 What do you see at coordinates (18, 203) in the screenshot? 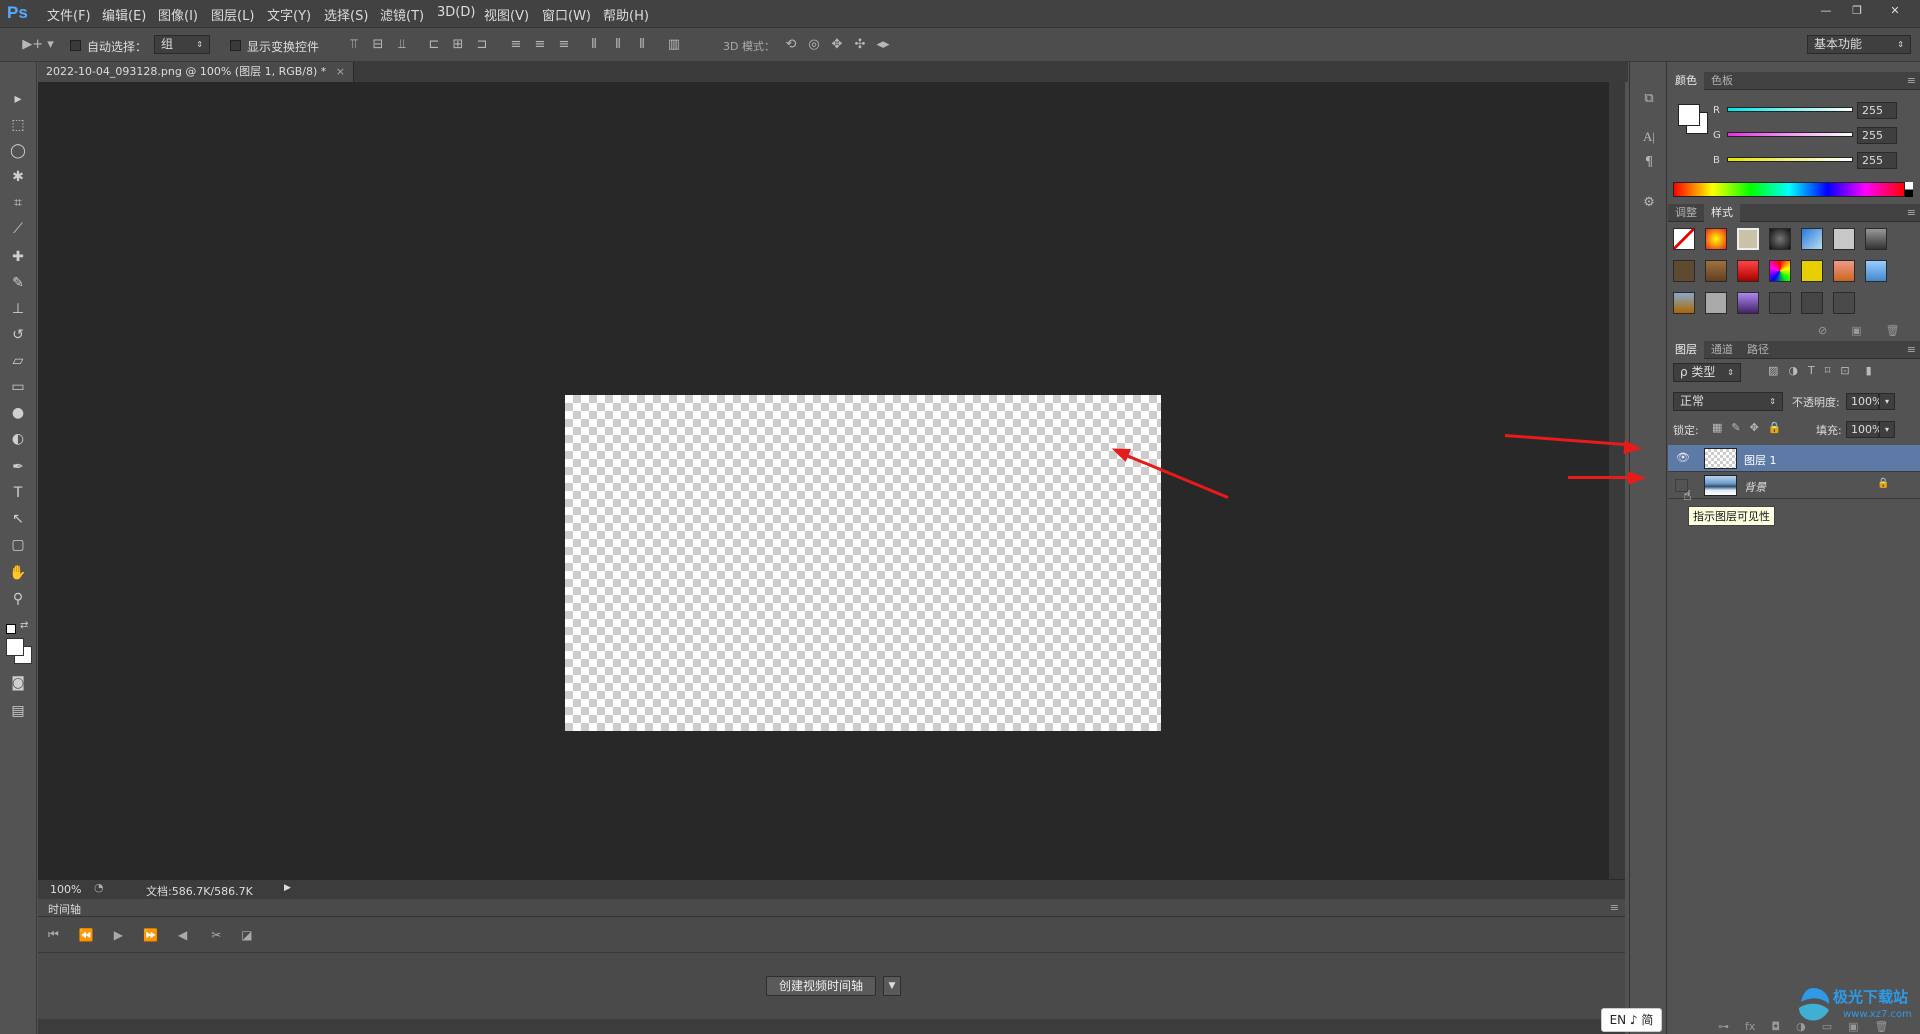
I see `crop-tool-icon: ⌗` at bounding box center [18, 203].